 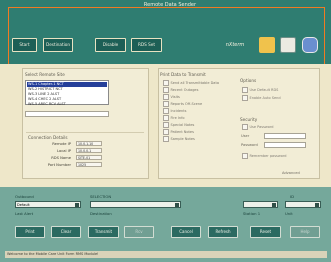 I want to click on rds-name-value: SITE-01, so click(x=89, y=157).